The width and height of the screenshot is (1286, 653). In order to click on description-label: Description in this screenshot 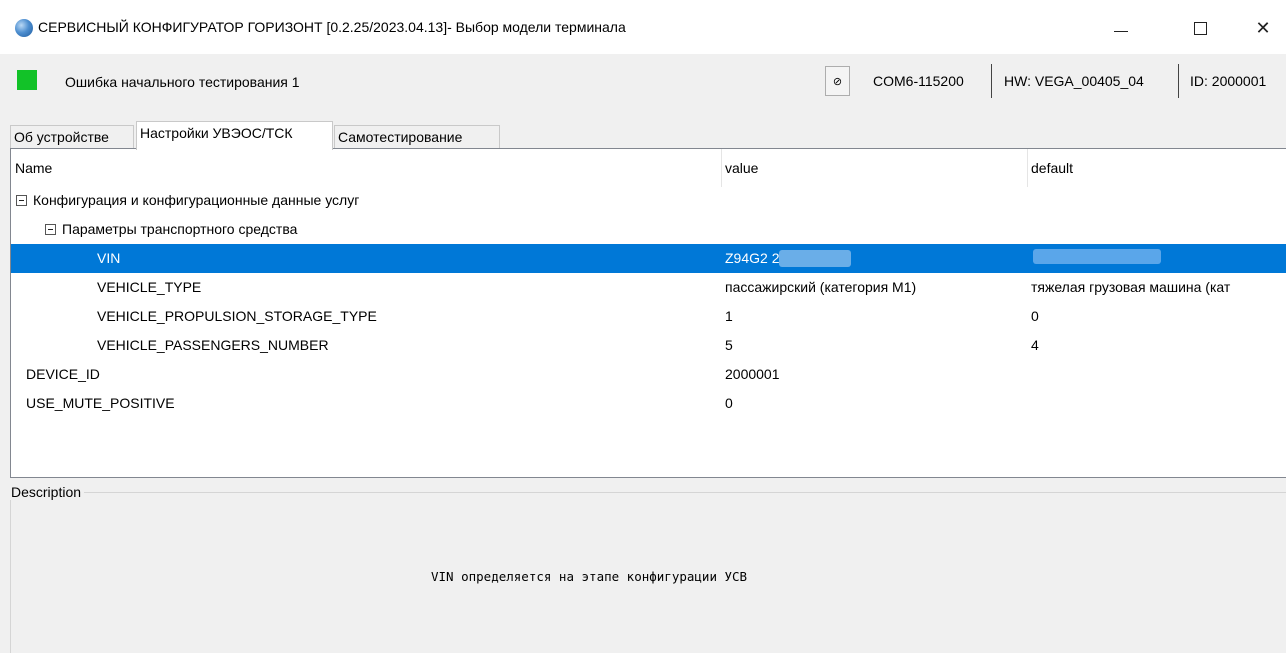, I will do `click(46, 492)`.